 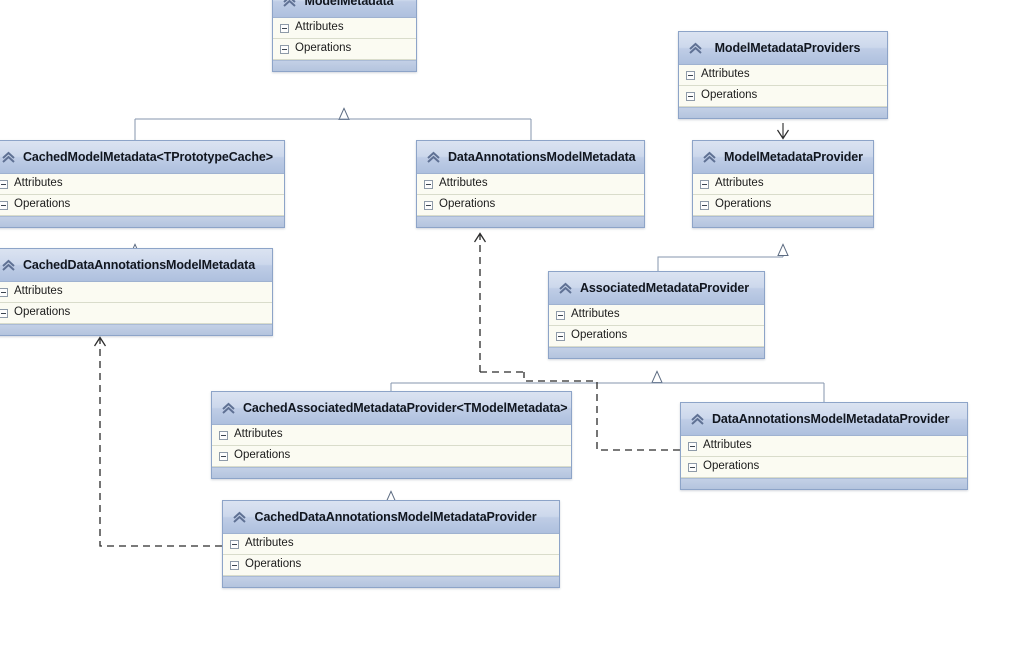 I want to click on uml-class-title: AssociatedMetadataProvider, so click(x=664, y=288).